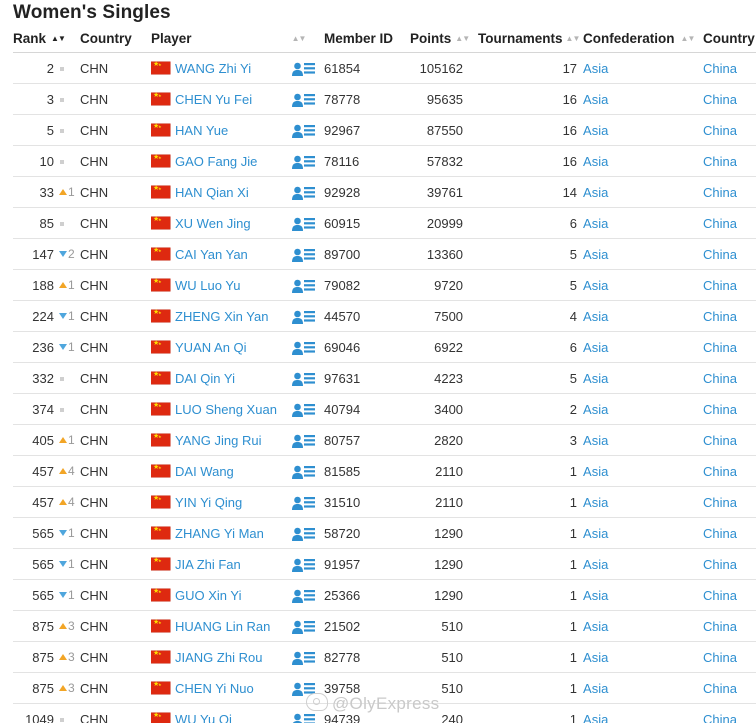 The width and height of the screenshot is (756, 723). I want to click on player-name-link: DAI Wang, so click(204, 471).